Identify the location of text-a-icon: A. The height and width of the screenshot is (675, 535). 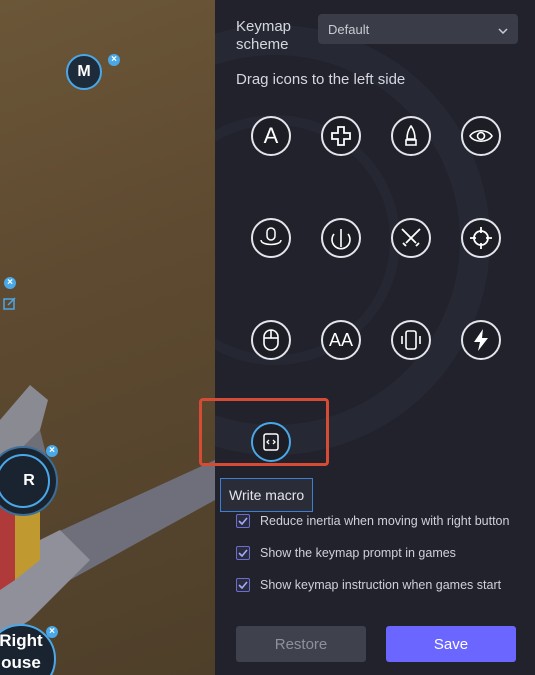
(271, 136).